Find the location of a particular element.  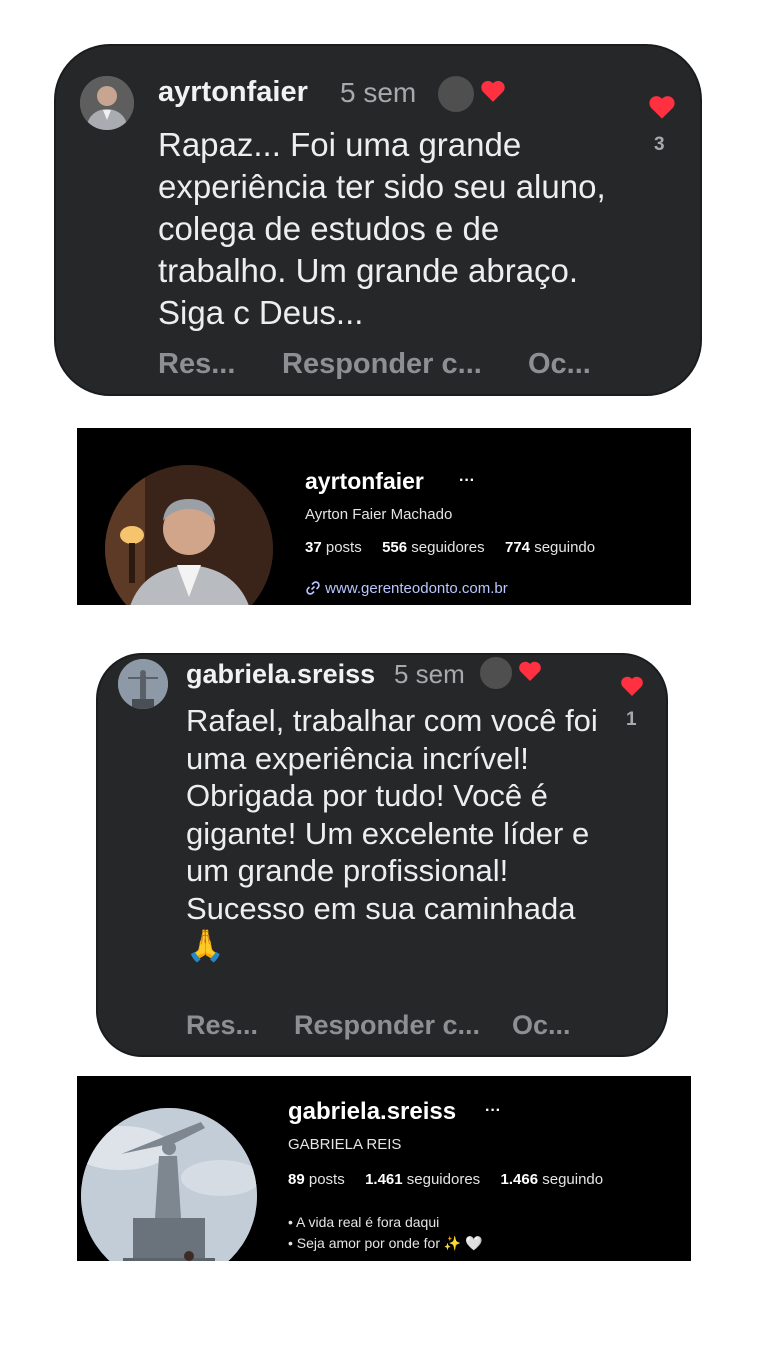

like-count: 3 is located at coordinates (659, 144).